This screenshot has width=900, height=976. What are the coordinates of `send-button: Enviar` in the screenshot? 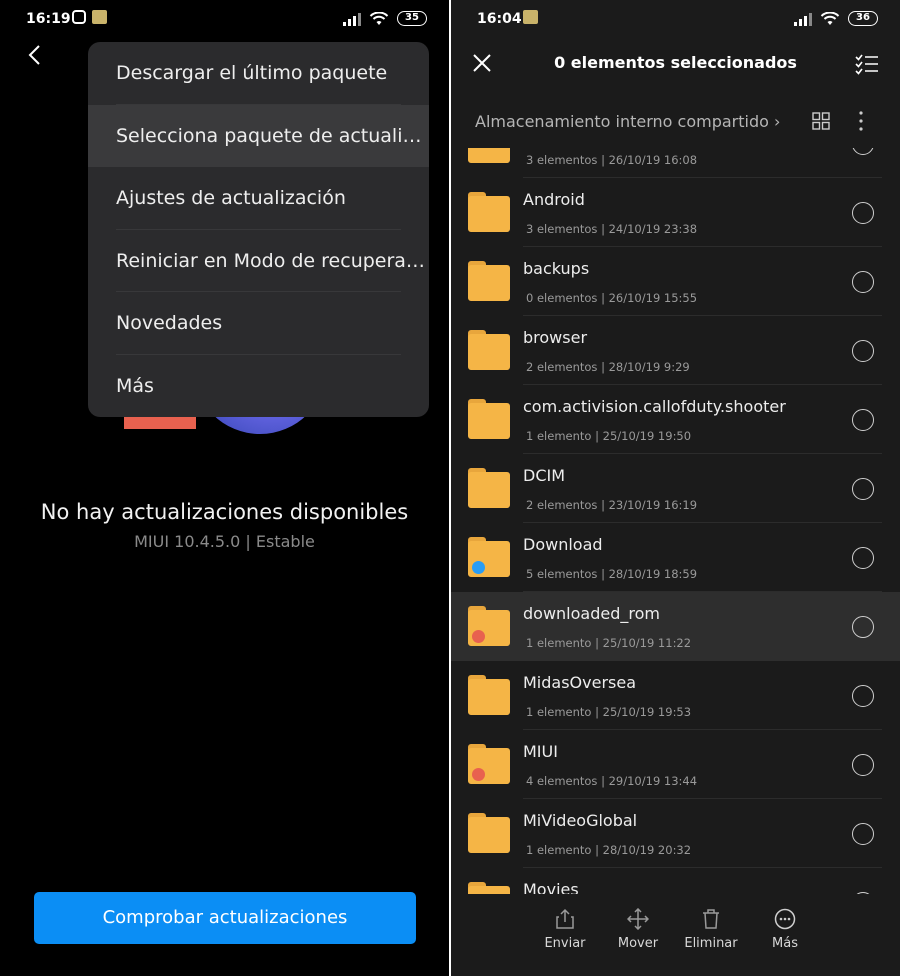 It's located at (565, 929).